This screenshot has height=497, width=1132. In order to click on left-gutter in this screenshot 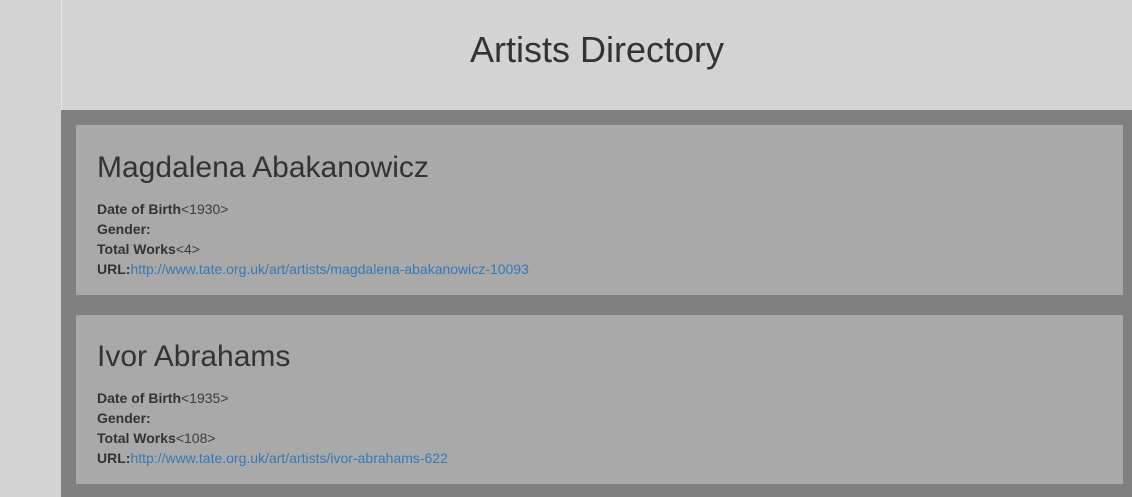, I will do `click(30, 248)`.